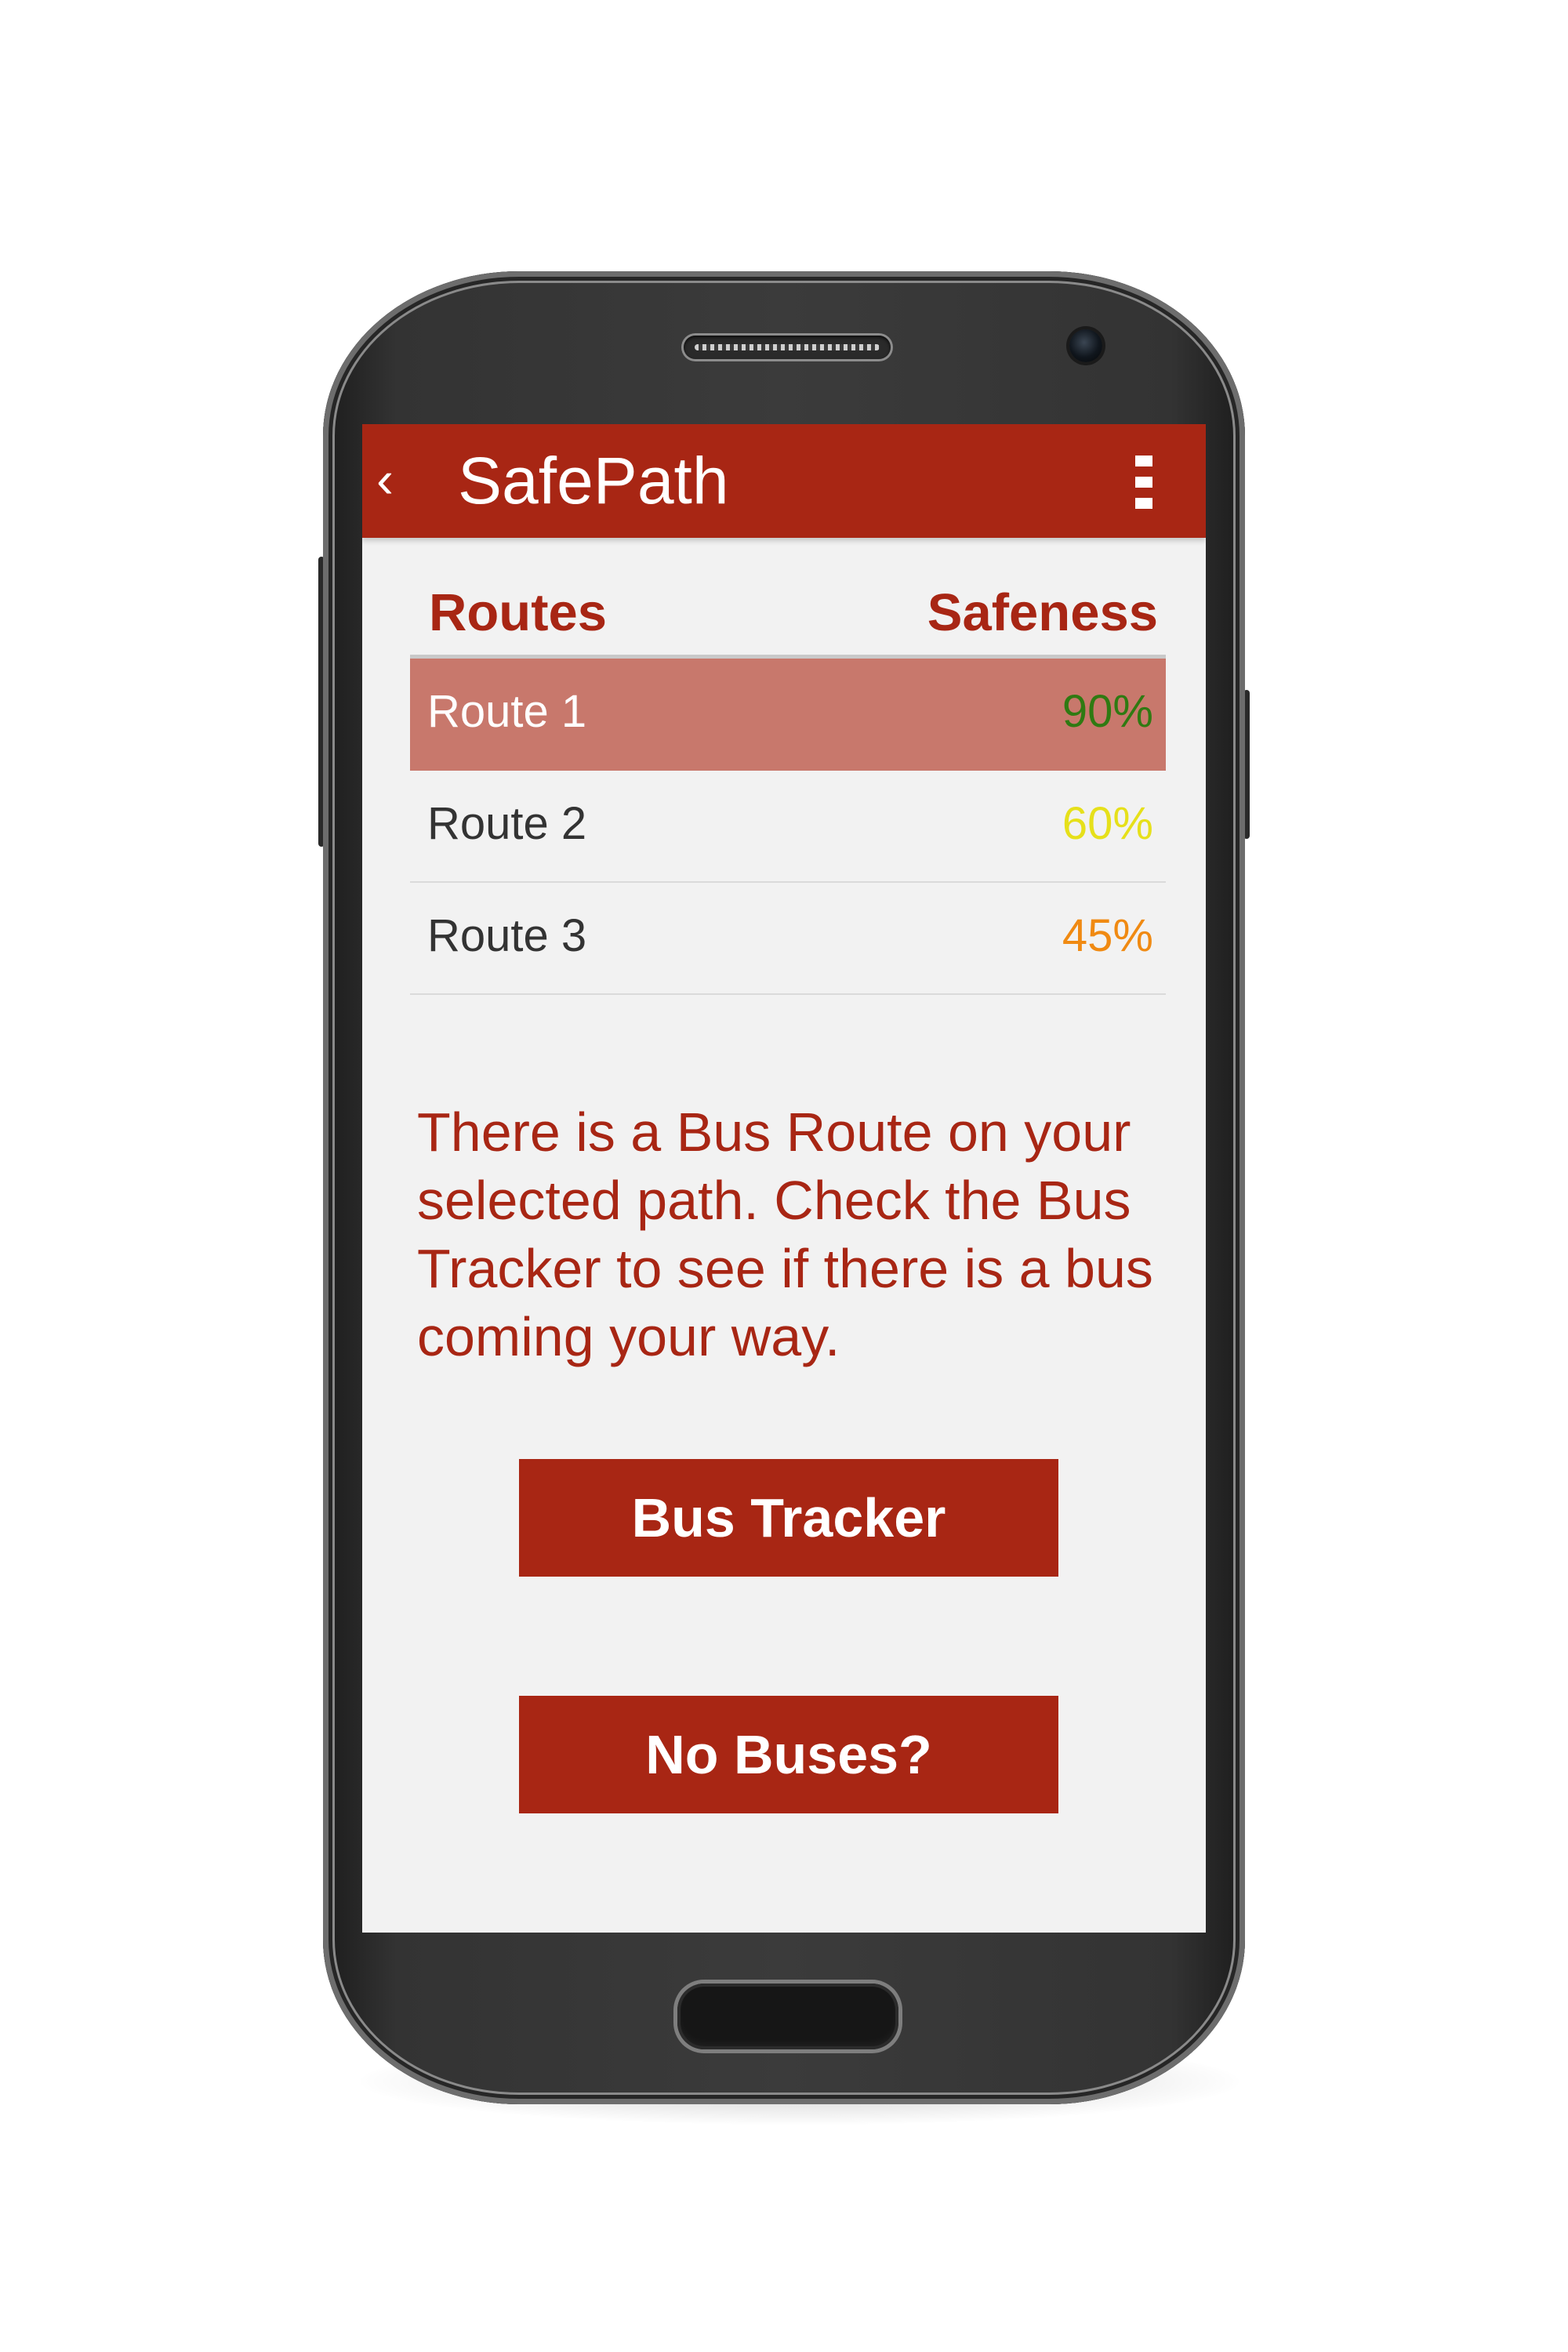 Image resolution: width=1568 pixels, height=2352 pixels. What do you see at coordinates (507, 711) in the screenshot?
I see `route-name: Route 1` at bounding box center [507, 711].